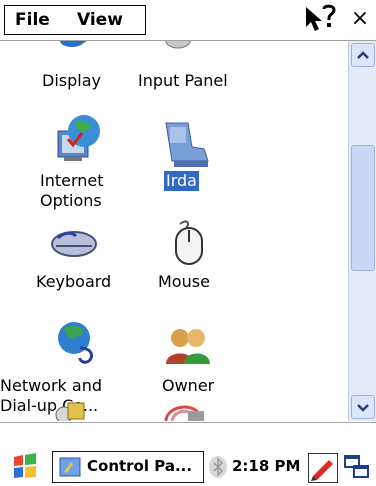 The image size is (376, 486). I want to click on input-method-button, so click(323, 468).